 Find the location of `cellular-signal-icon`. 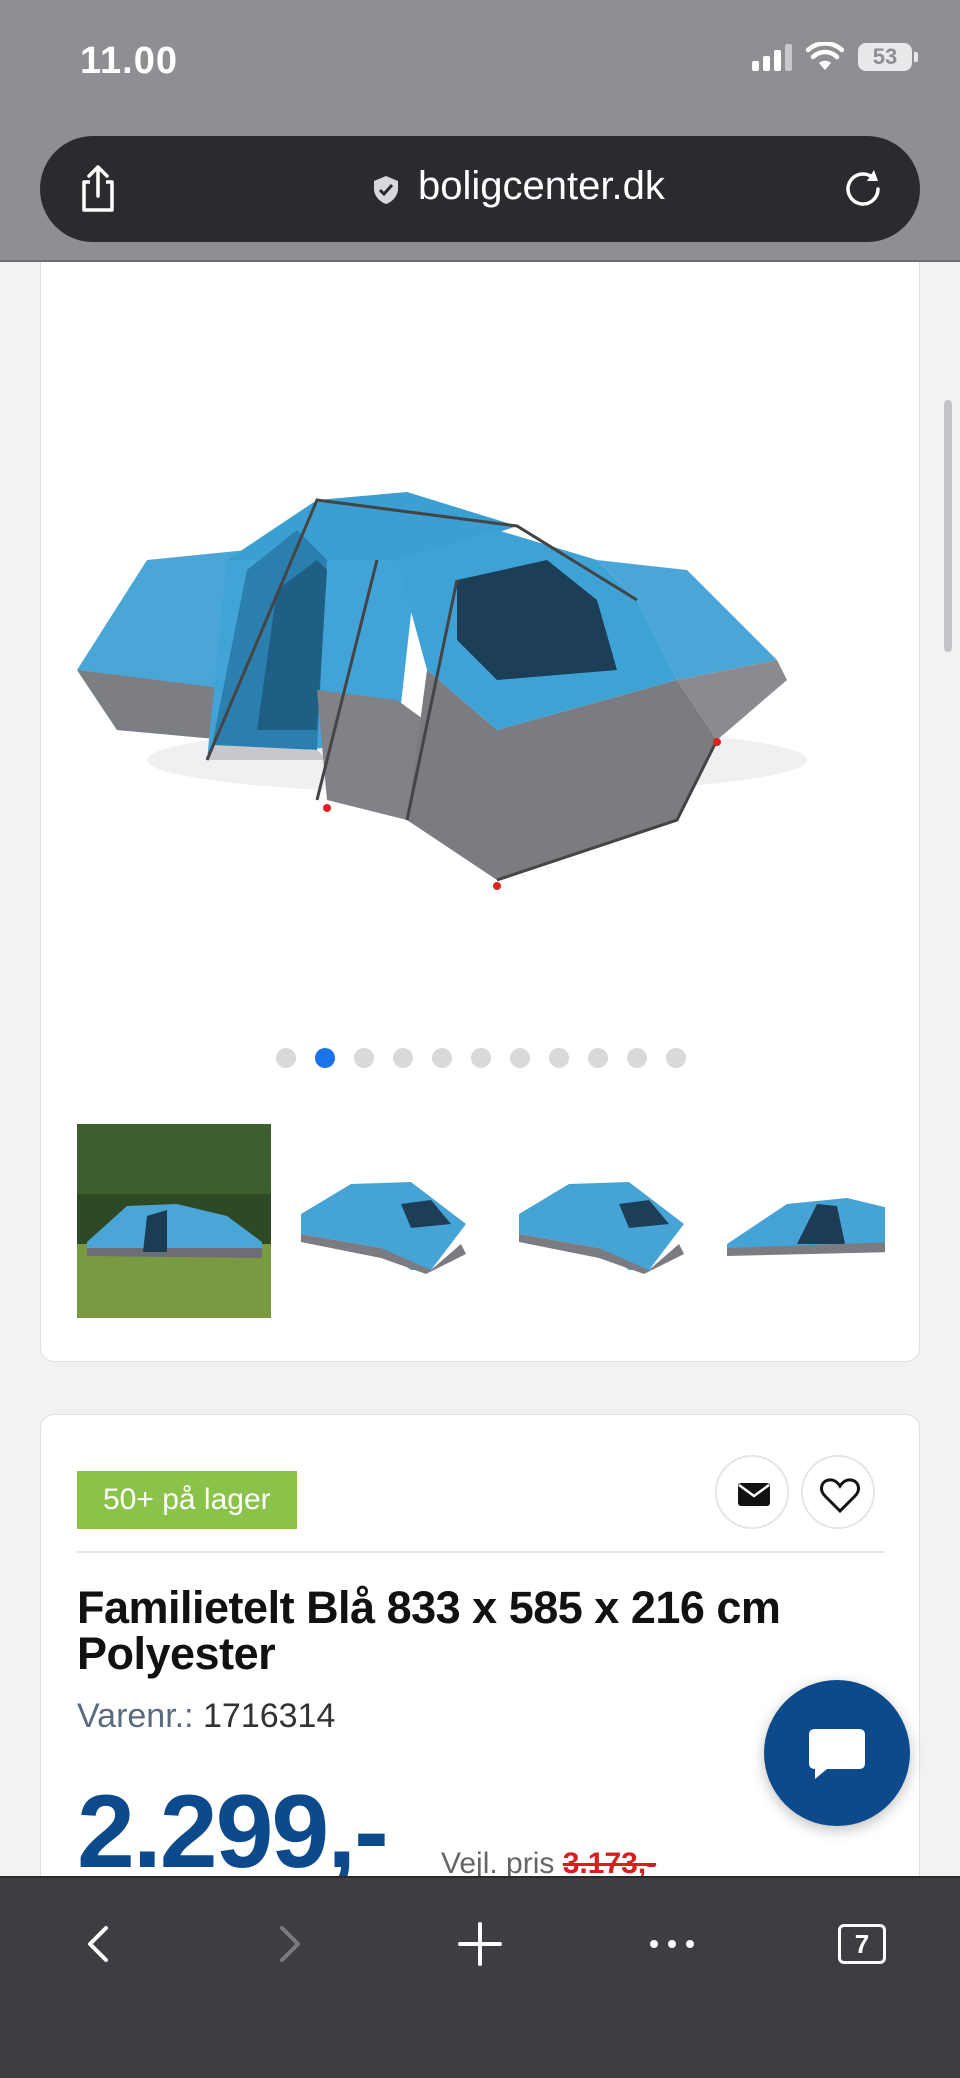

cellular-signal-icon is located at coordinates (772, 57).